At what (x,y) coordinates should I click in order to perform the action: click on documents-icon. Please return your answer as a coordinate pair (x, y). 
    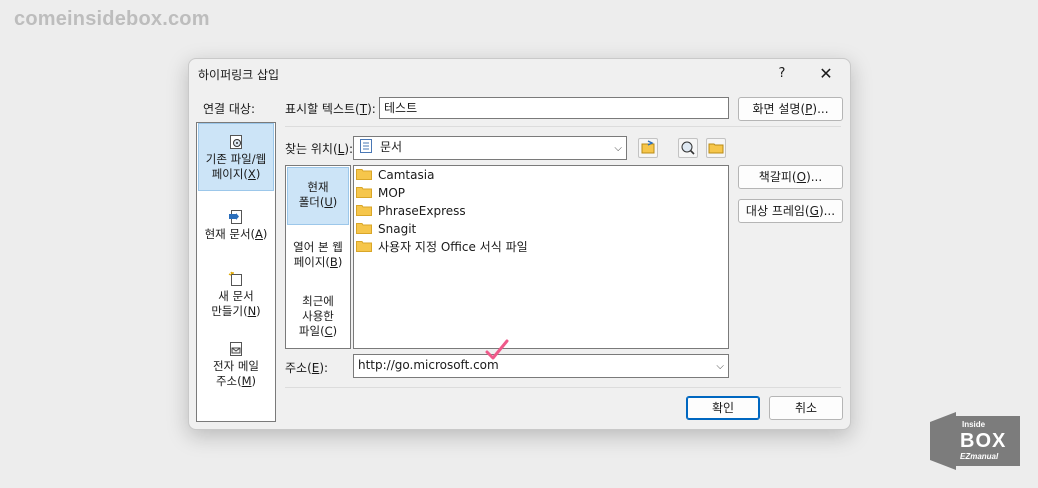
    Looking at the image, I should click on (366, 146).